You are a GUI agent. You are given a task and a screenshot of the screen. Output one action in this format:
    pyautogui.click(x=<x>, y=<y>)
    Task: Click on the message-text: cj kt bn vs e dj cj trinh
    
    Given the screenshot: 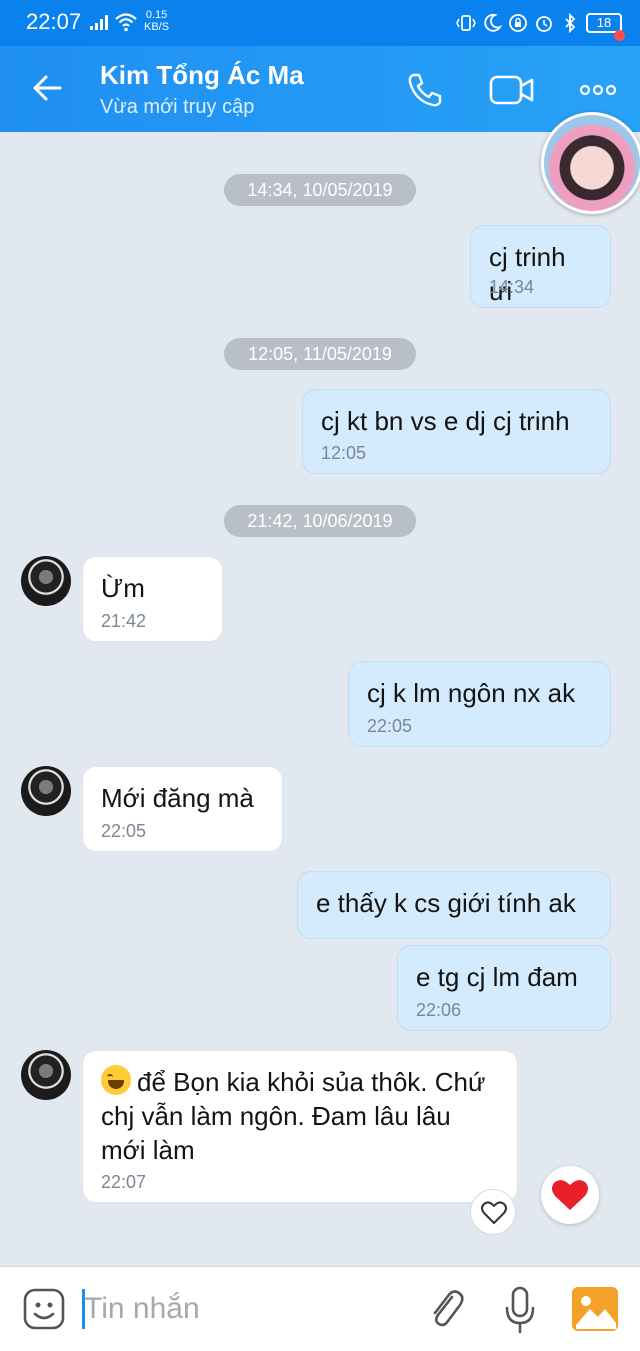 What is the action you would take?
    pyautogui.click(x=445, y=421)
    